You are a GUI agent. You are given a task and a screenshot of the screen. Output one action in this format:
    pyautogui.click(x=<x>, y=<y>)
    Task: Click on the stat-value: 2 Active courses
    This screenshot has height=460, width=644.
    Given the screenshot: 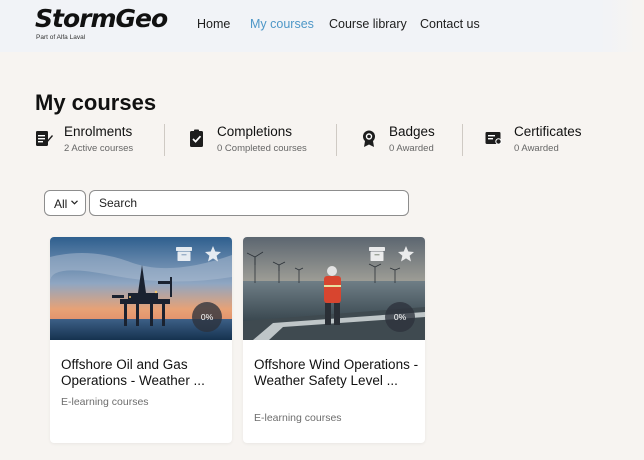 What is the action you would take?
    pyautogui.click(x=99, y=148)
    